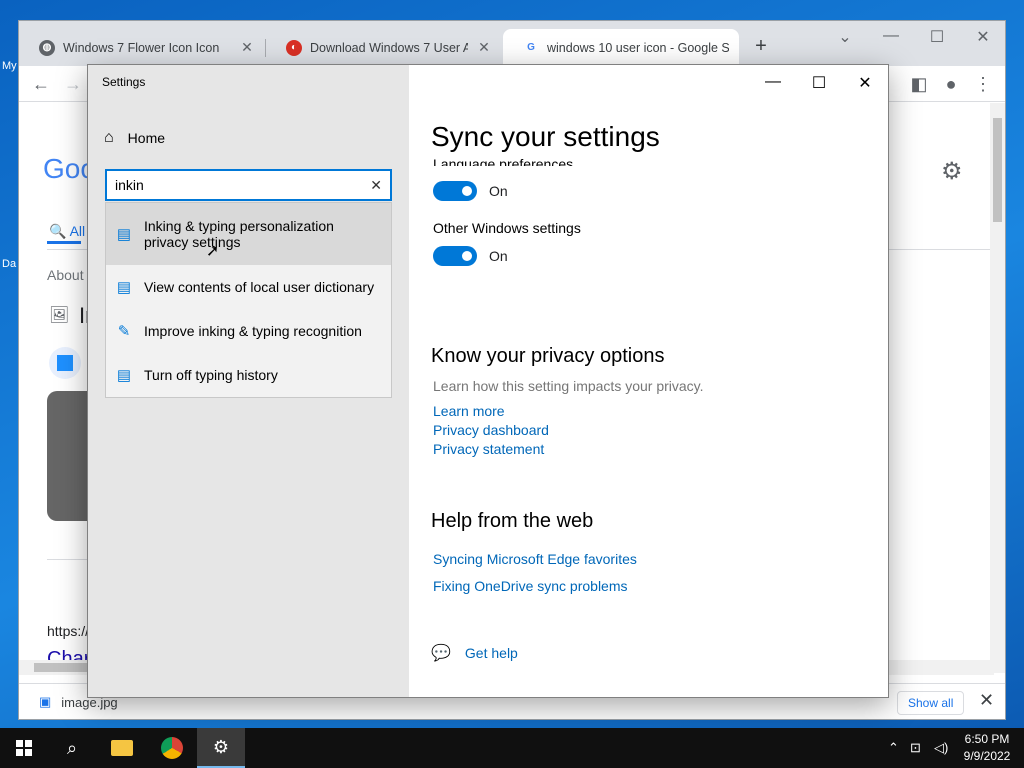 This screenshot has height=768, width=1024. I want to click on desktop-icon-label: My, so click(9, 66).